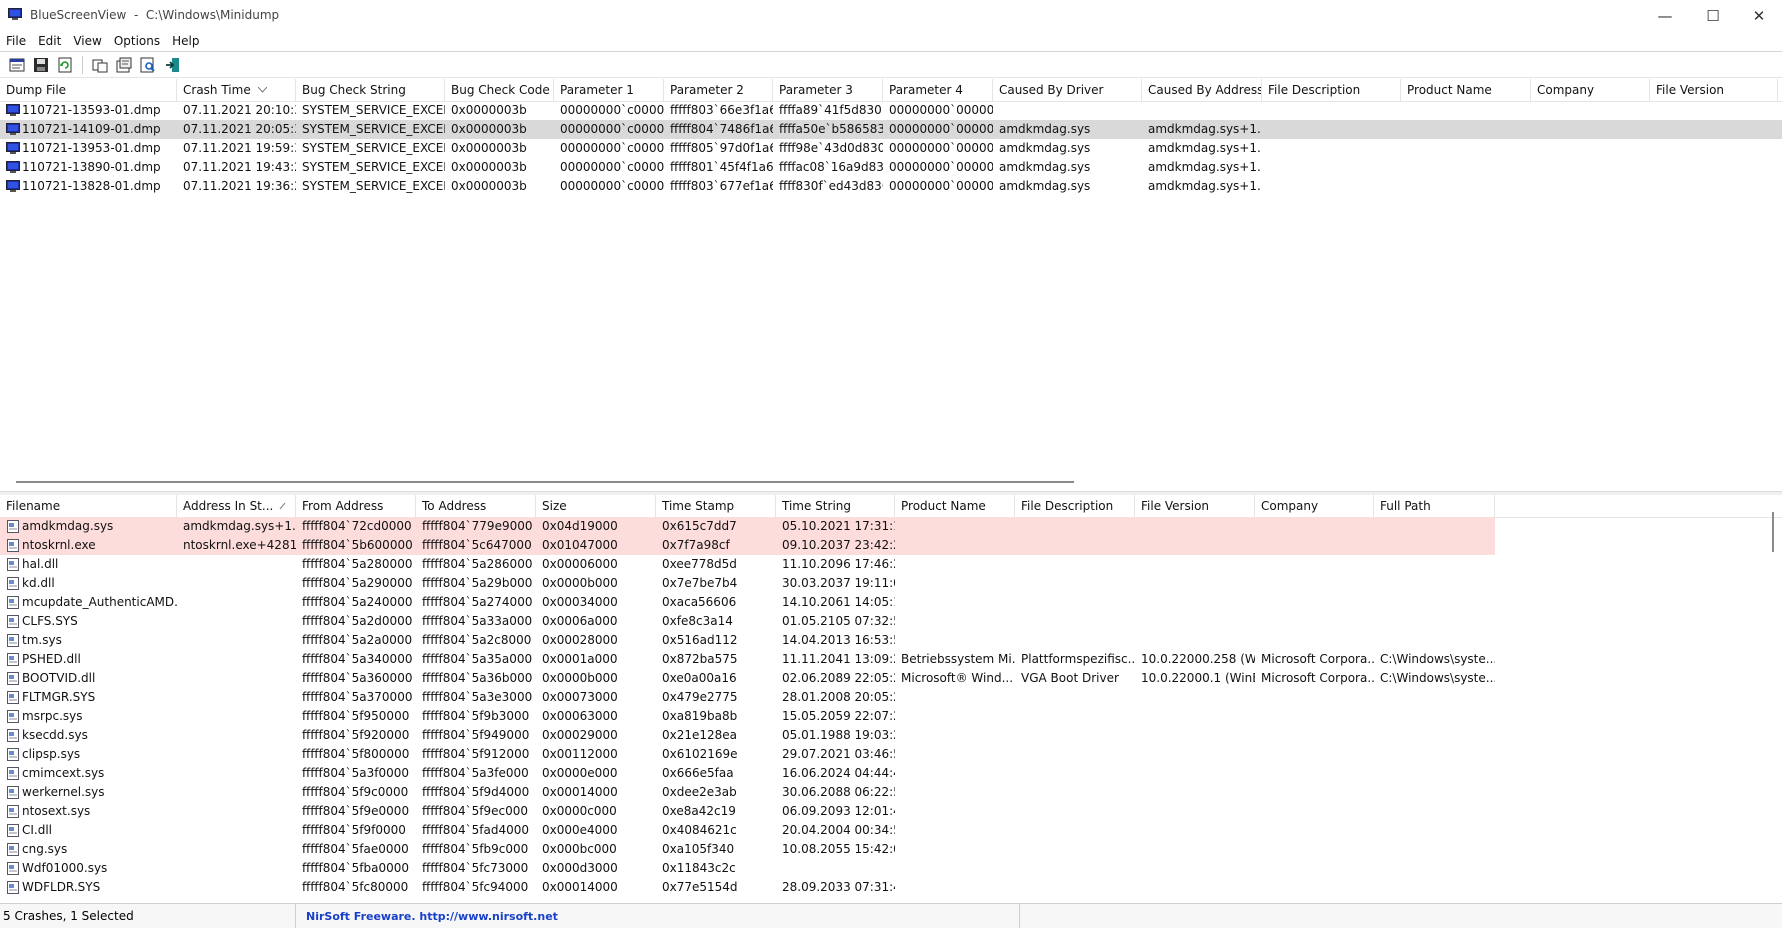  Describe the element at coordinates (51, 659) in the screenshot. I see `cell-filename: PSHED.dll` at that location.